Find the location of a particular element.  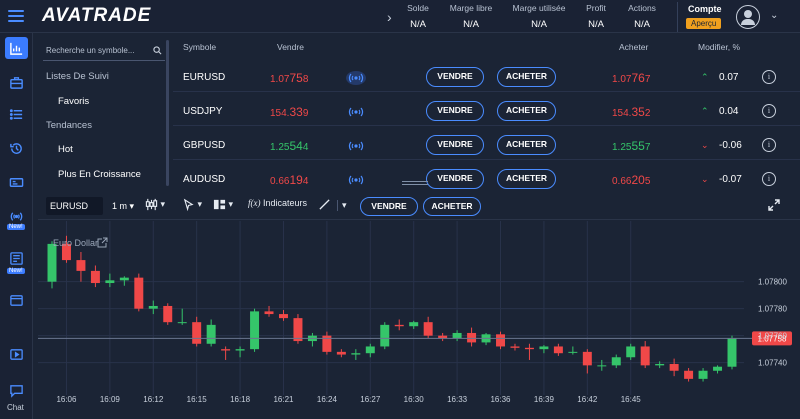

price-fraction: 5 is located at coordinates (647, 181).